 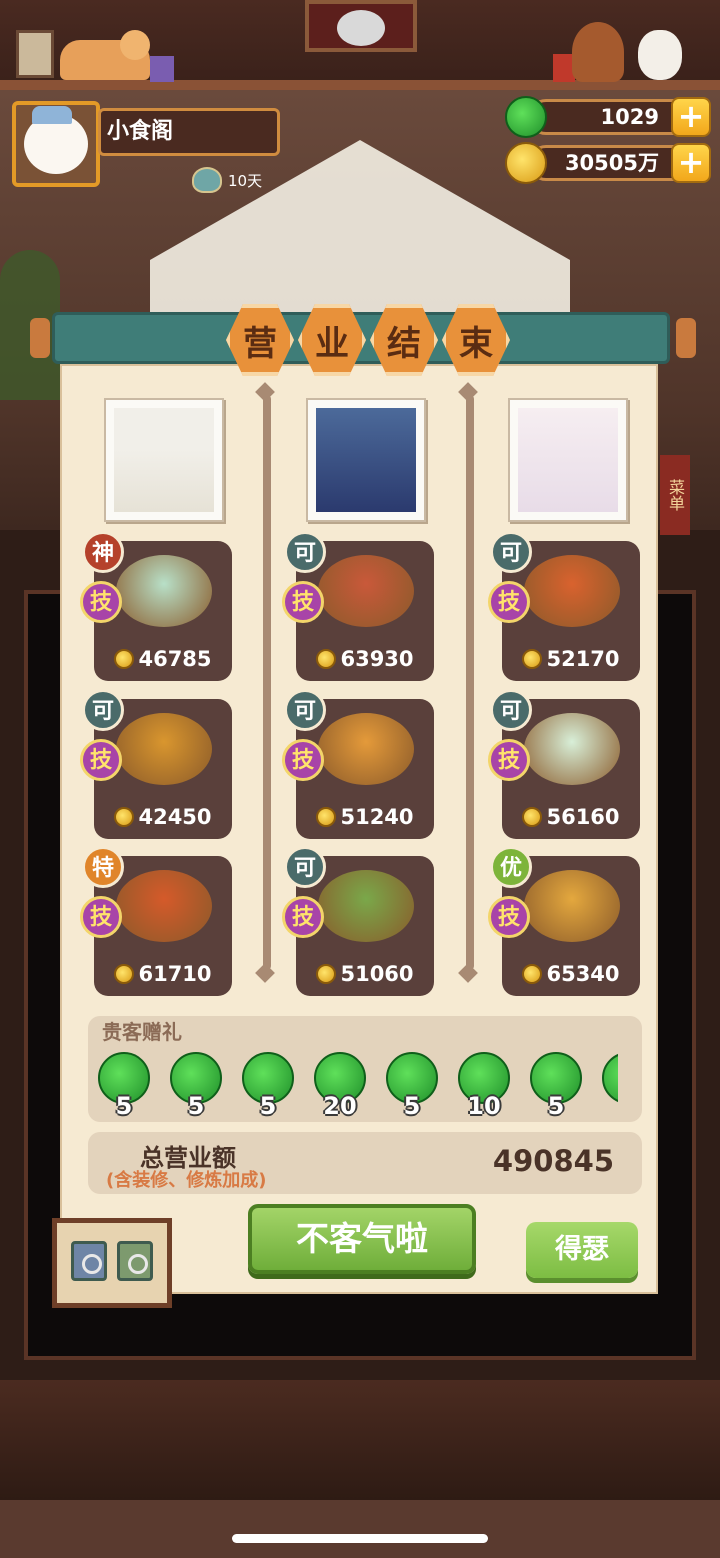 What do you see at coordinates (564, 921) in the screenshot?
I see `dish-card: 优技 65340` at bounding box center [564, 921].